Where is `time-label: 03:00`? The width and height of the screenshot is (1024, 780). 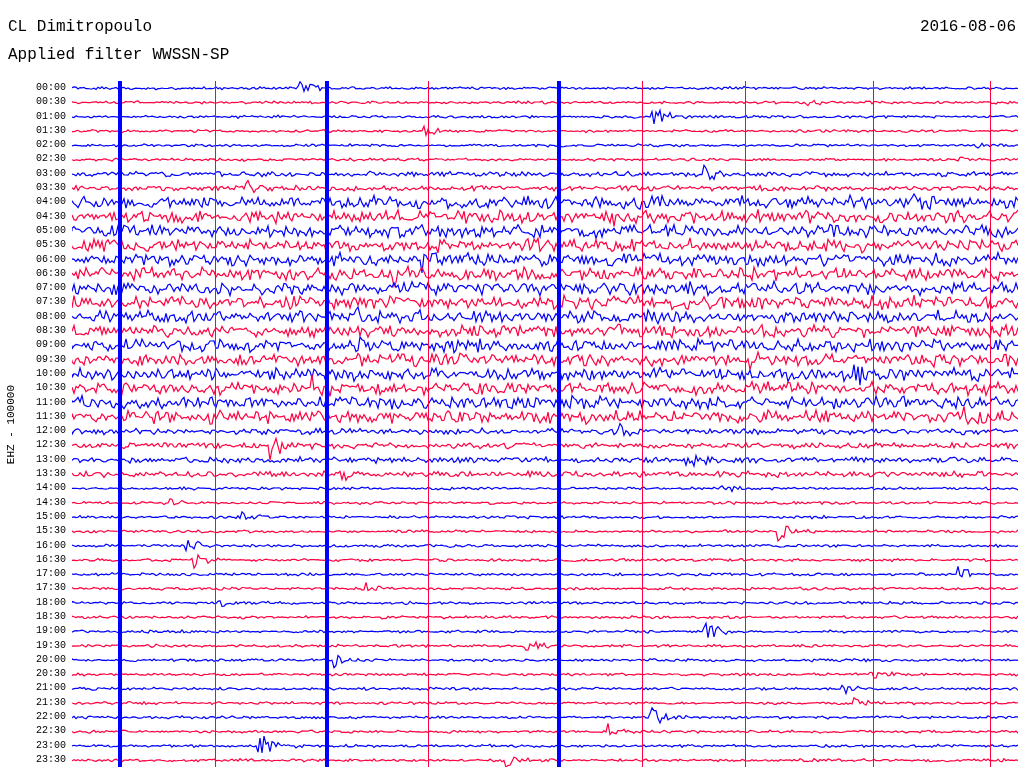
time-label: 03:00 is located at coordinates (51, 173).